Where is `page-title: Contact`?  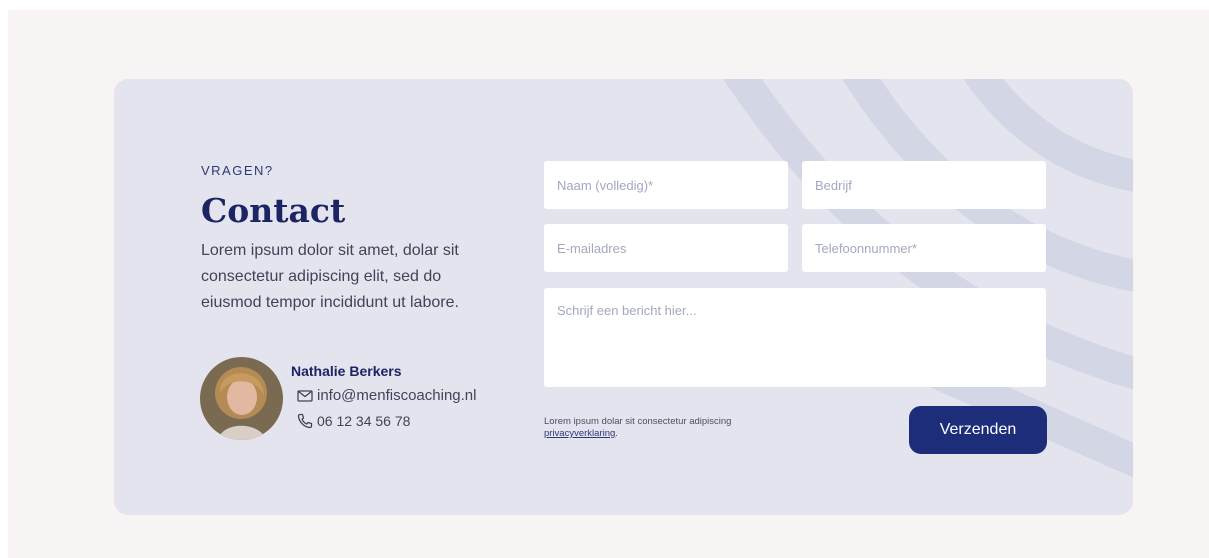 page-title: Contact is located at coordinates (273, 210).